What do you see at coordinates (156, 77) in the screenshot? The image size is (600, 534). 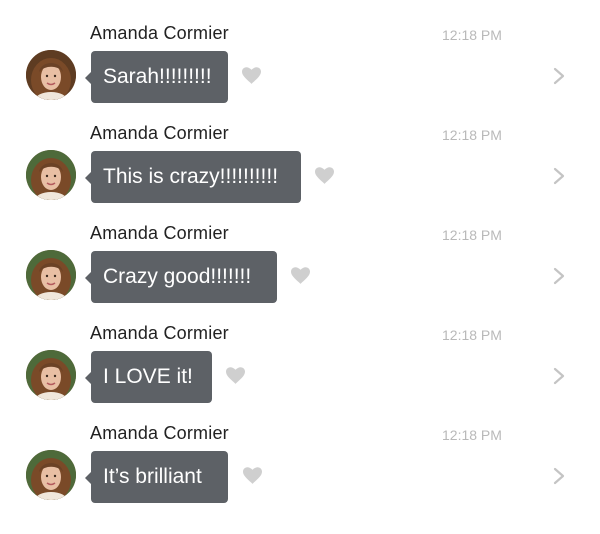 I see `message-bubble: Sarah!!!!!!!!!` at bounding box center [156, 77].